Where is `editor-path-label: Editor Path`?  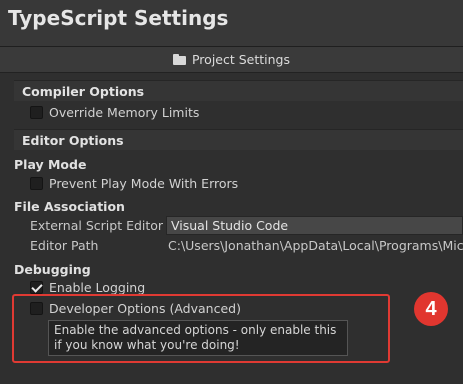 editor-path-label: Editor Path is located at coordinates (64, 245).